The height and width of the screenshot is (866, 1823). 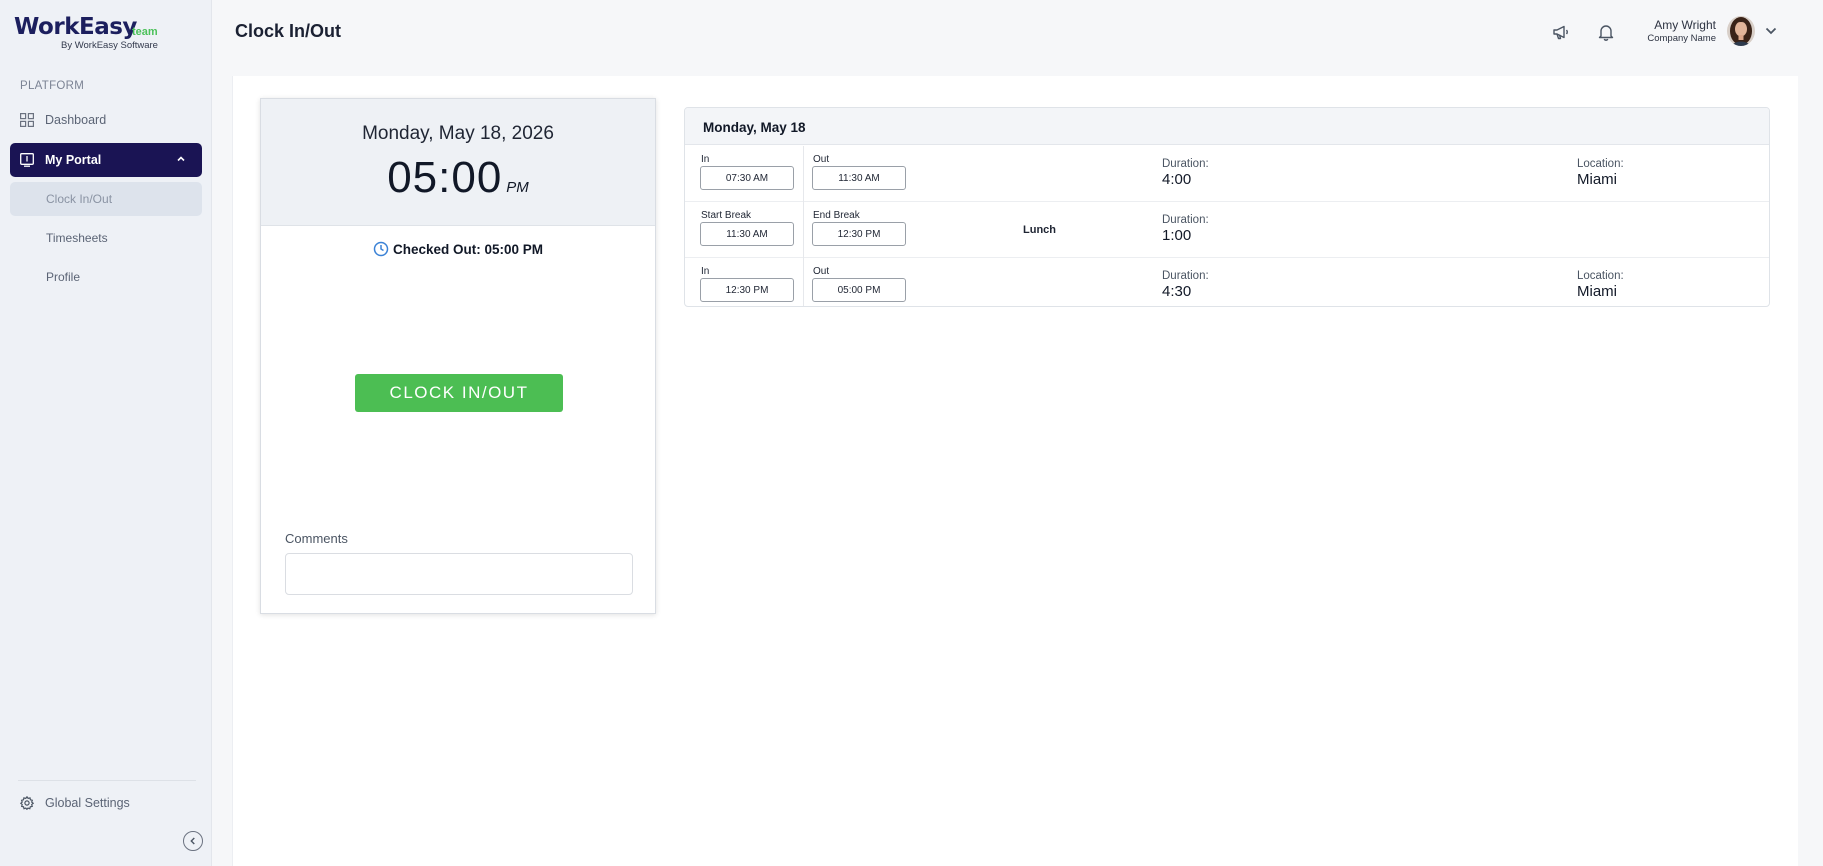 What do you see at coordinates (445, 177) in the screenshot?
I see `clock-time: 05:00` at bounding box center [445, 177].